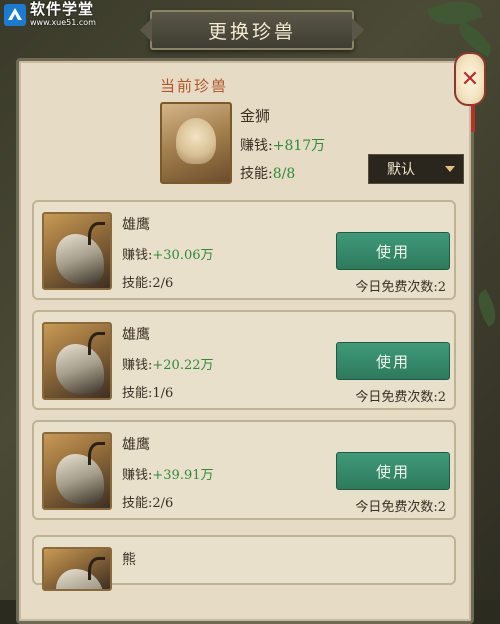  I want to click on current-pet-earn: 赚钱:+817万, so click(282, 145).